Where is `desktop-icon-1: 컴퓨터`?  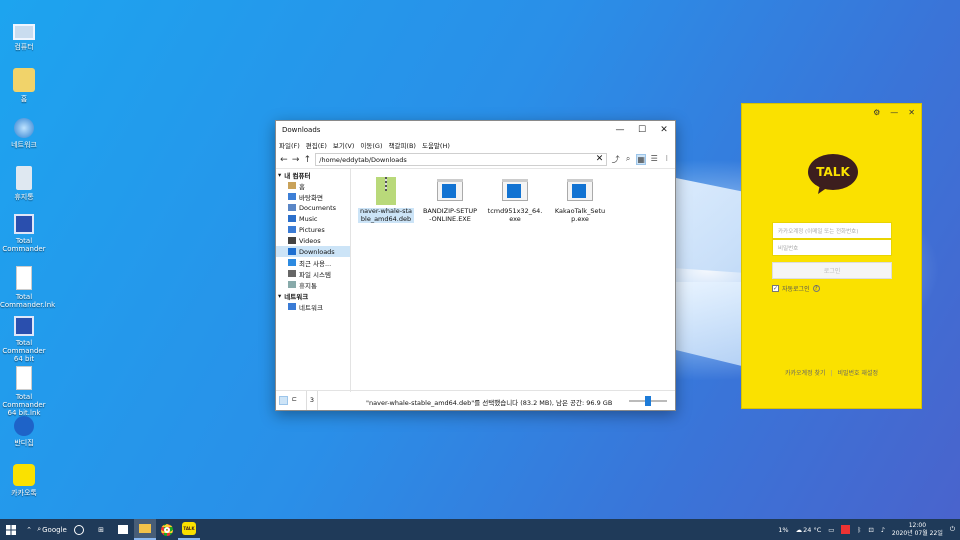 desktop-icon-1: 컴퓨터 is located at coordinates (24, 34).